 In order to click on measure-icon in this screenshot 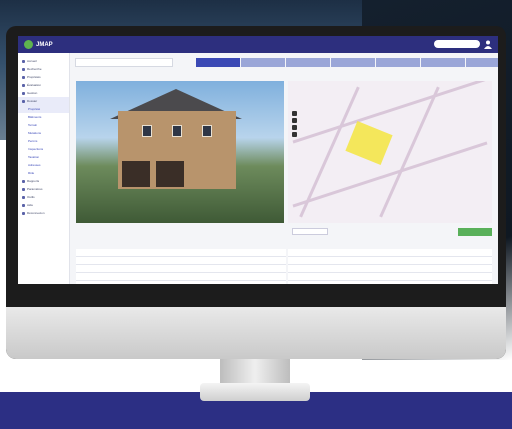, I will do `click(294, 134)`.